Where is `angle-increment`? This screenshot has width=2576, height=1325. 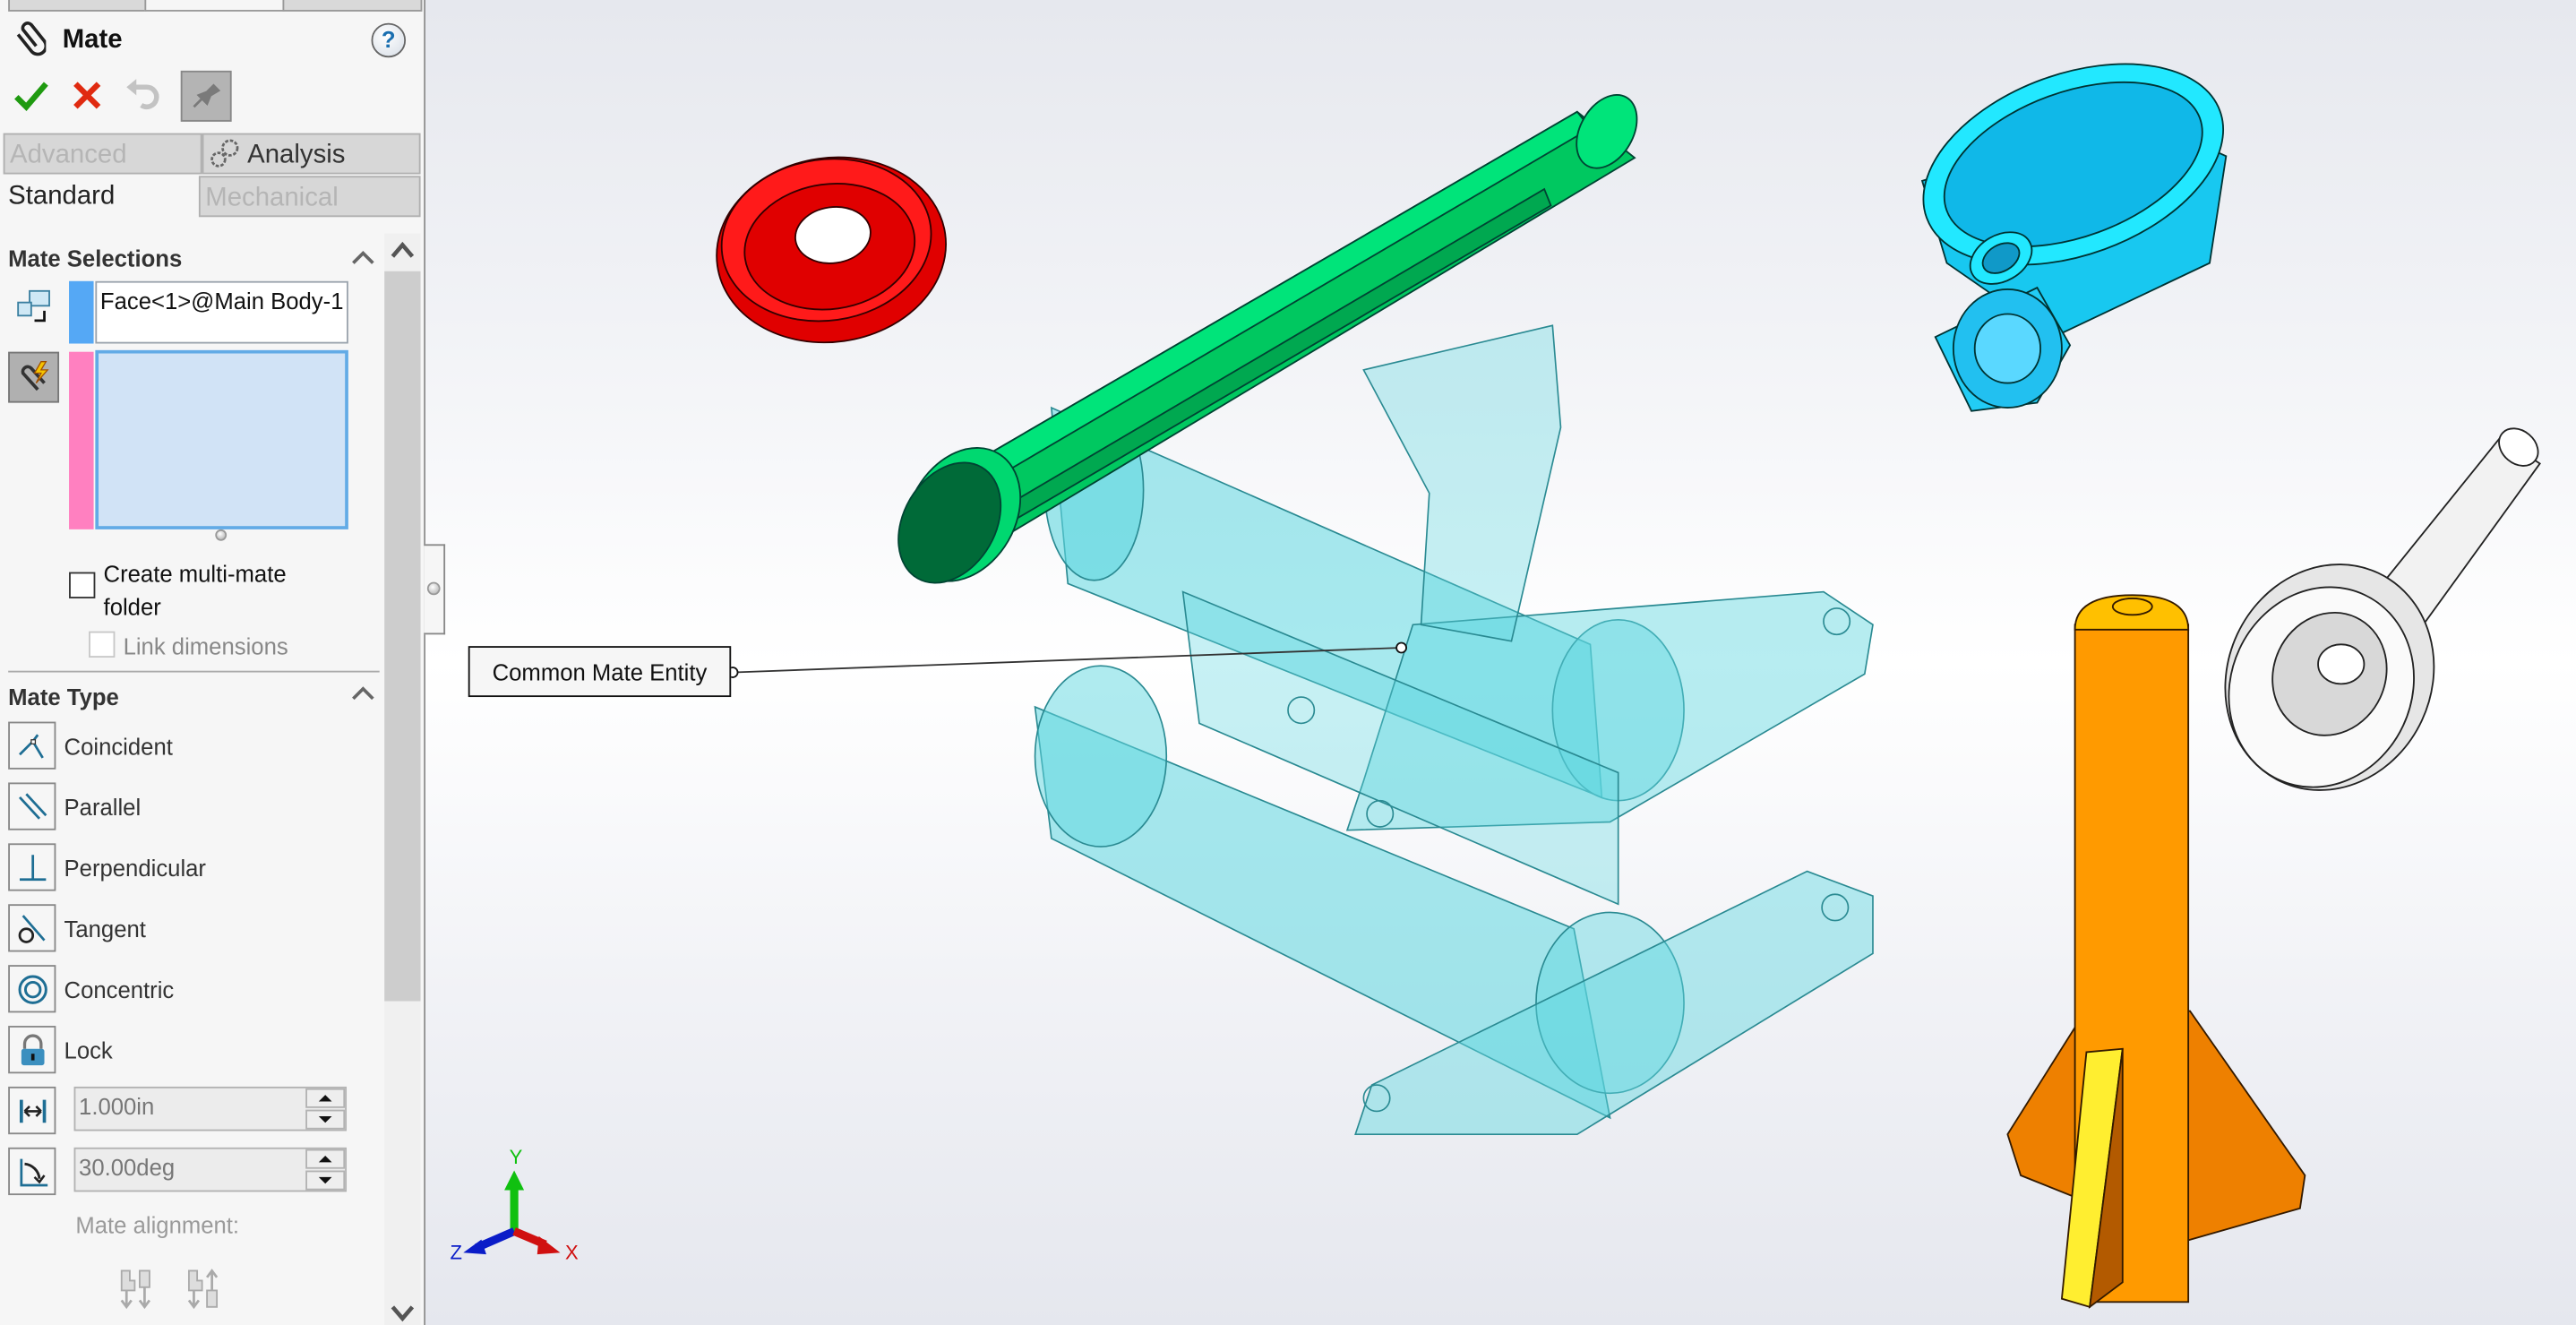
angle-increment is located at coordinates (325, 1159).